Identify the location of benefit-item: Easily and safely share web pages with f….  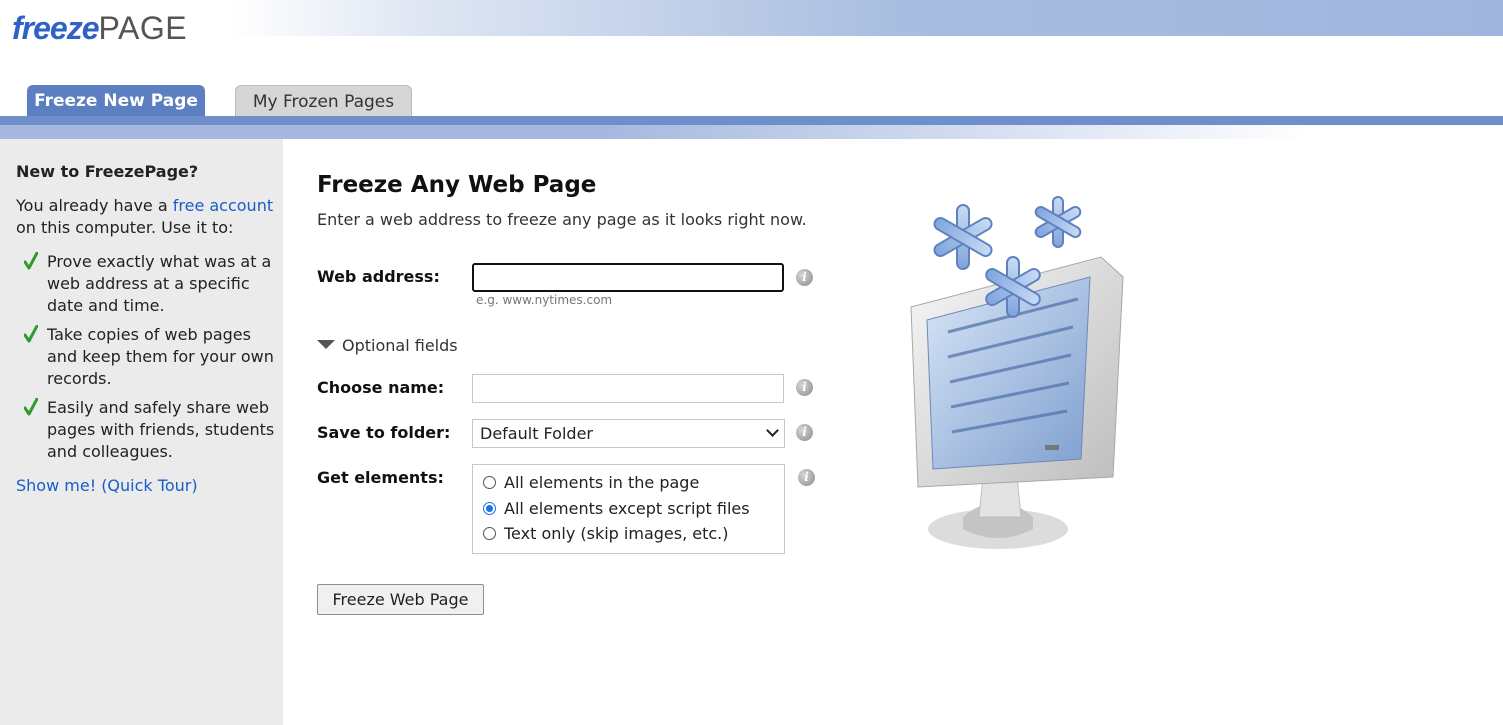
(146, 430).